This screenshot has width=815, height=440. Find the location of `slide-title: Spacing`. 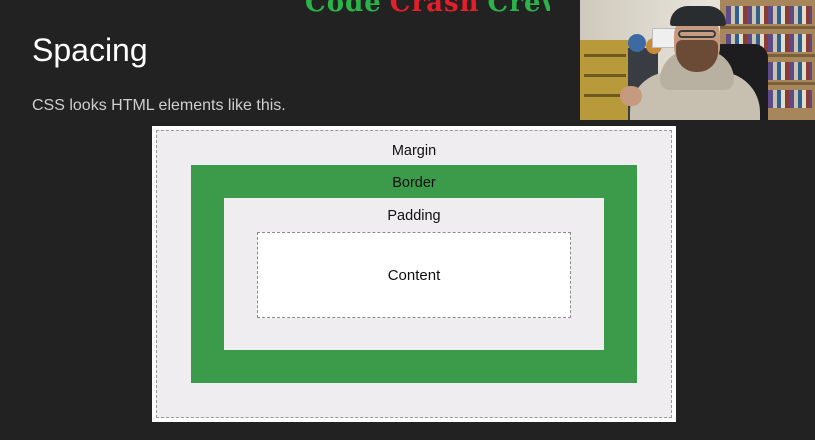

slide-title: Spacing is located at coordinates (90, 50).